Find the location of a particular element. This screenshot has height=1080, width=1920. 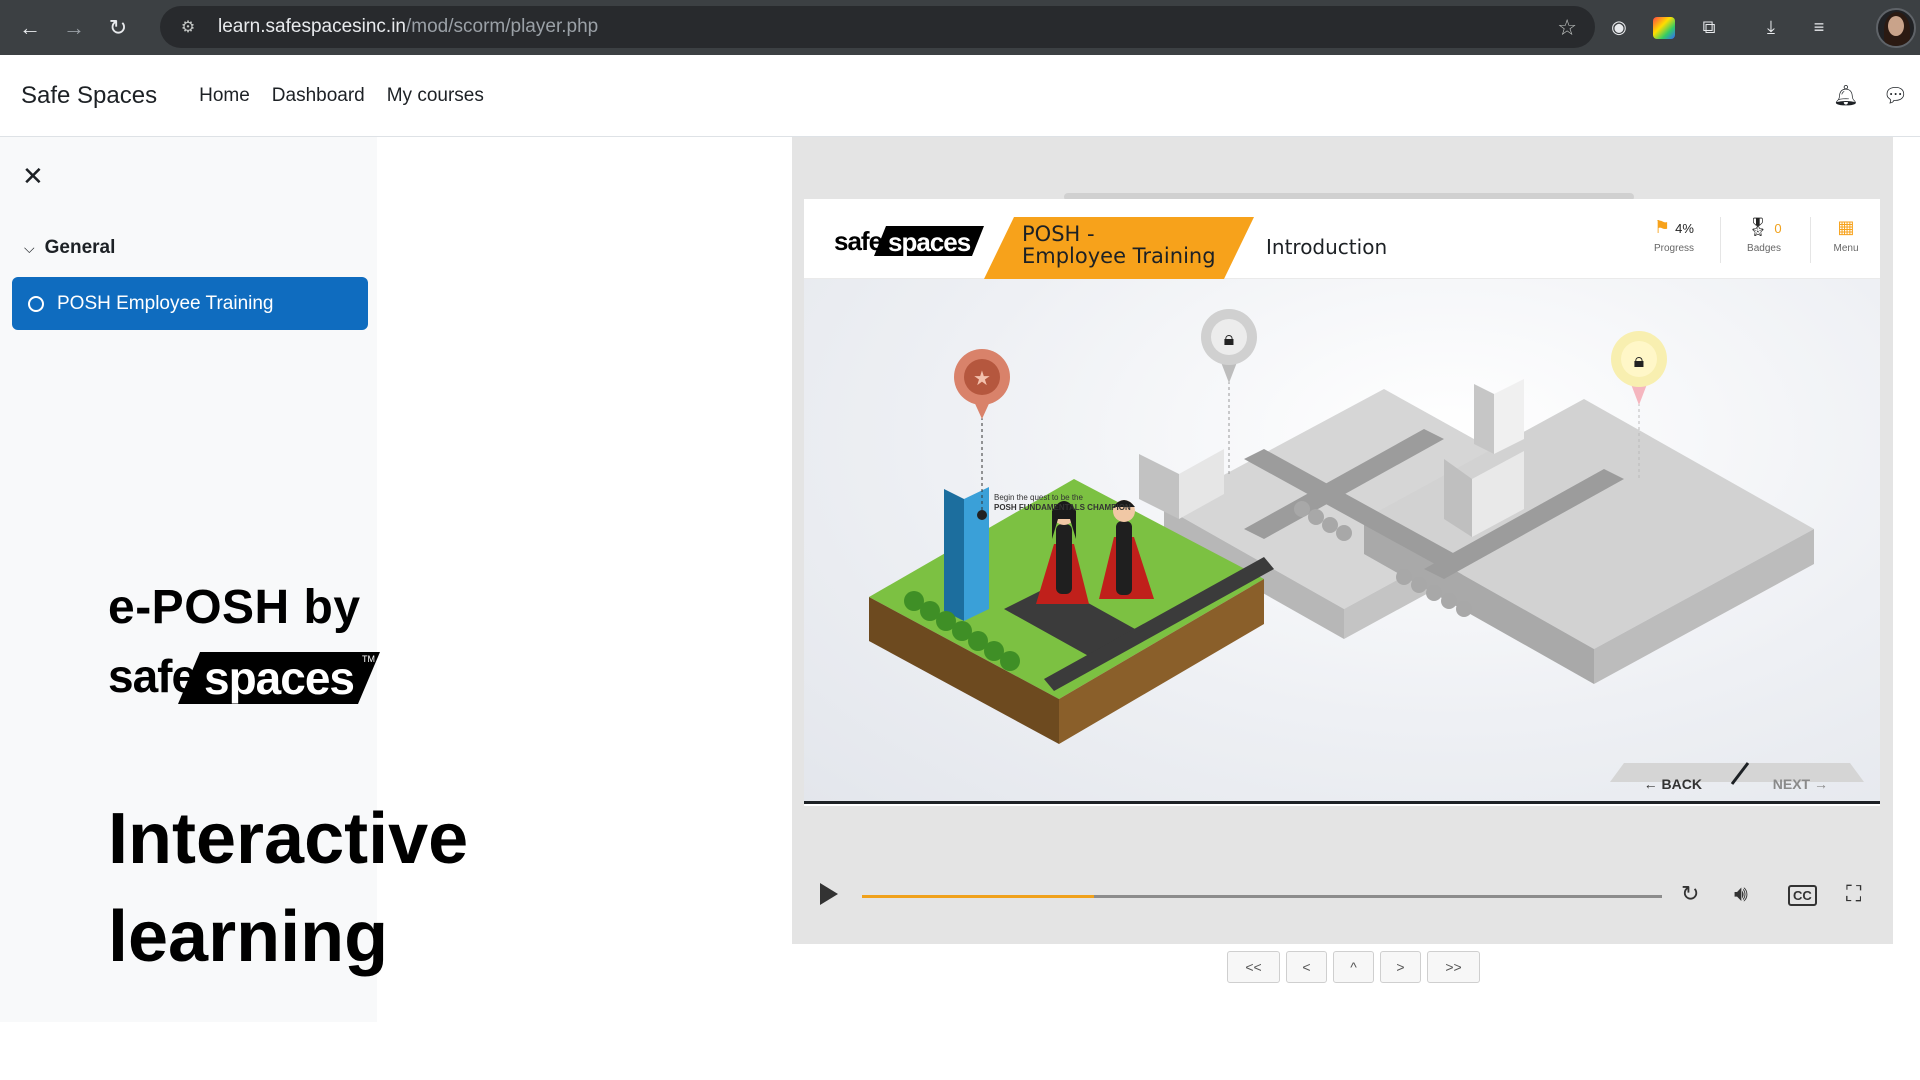

site-brand: Safe Spaces is located at coordinates (89, 96).